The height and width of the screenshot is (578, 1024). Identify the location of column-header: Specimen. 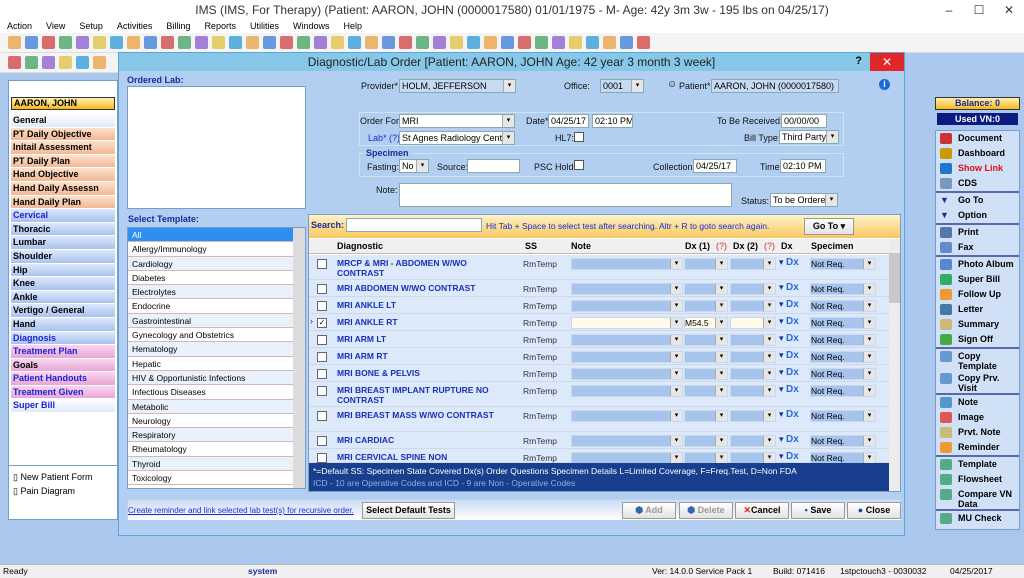
(832, 246).